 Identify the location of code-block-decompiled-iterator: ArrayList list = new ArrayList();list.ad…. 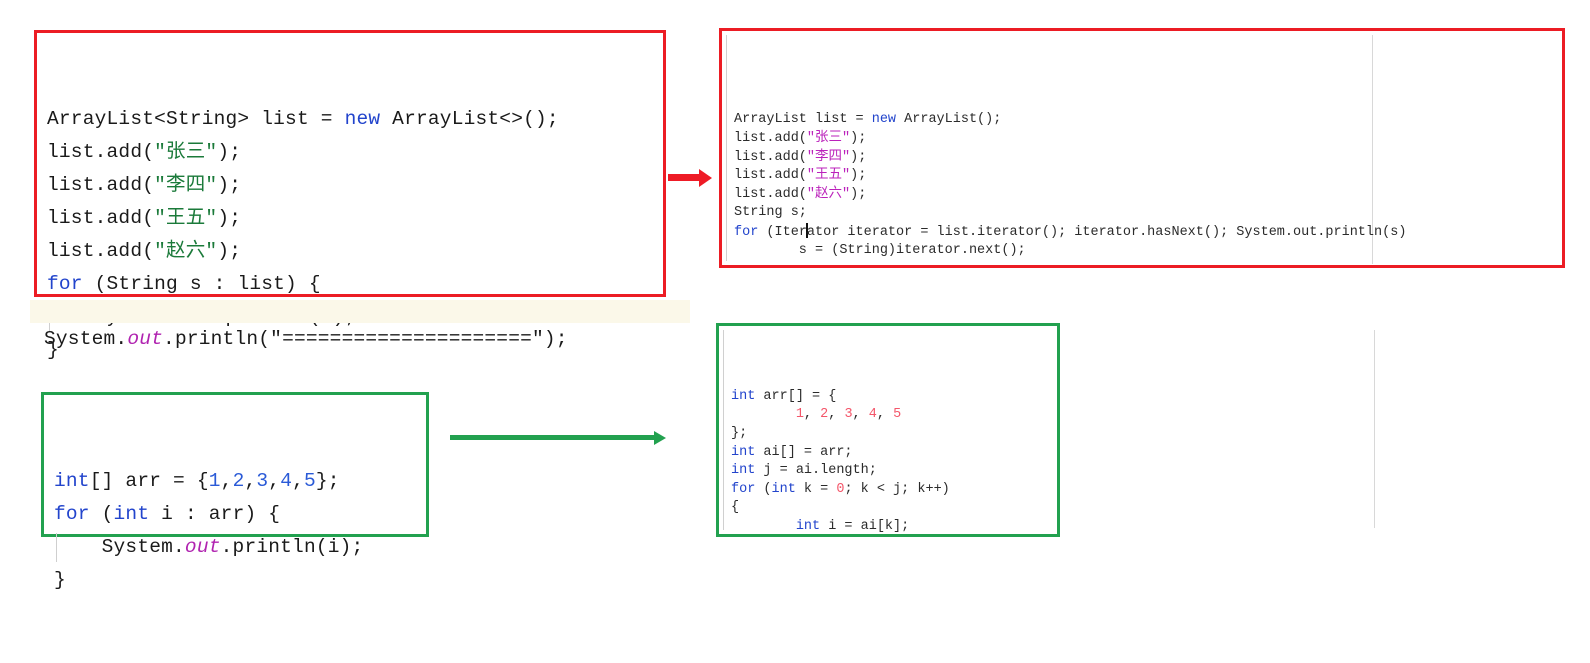
(1148, 189).